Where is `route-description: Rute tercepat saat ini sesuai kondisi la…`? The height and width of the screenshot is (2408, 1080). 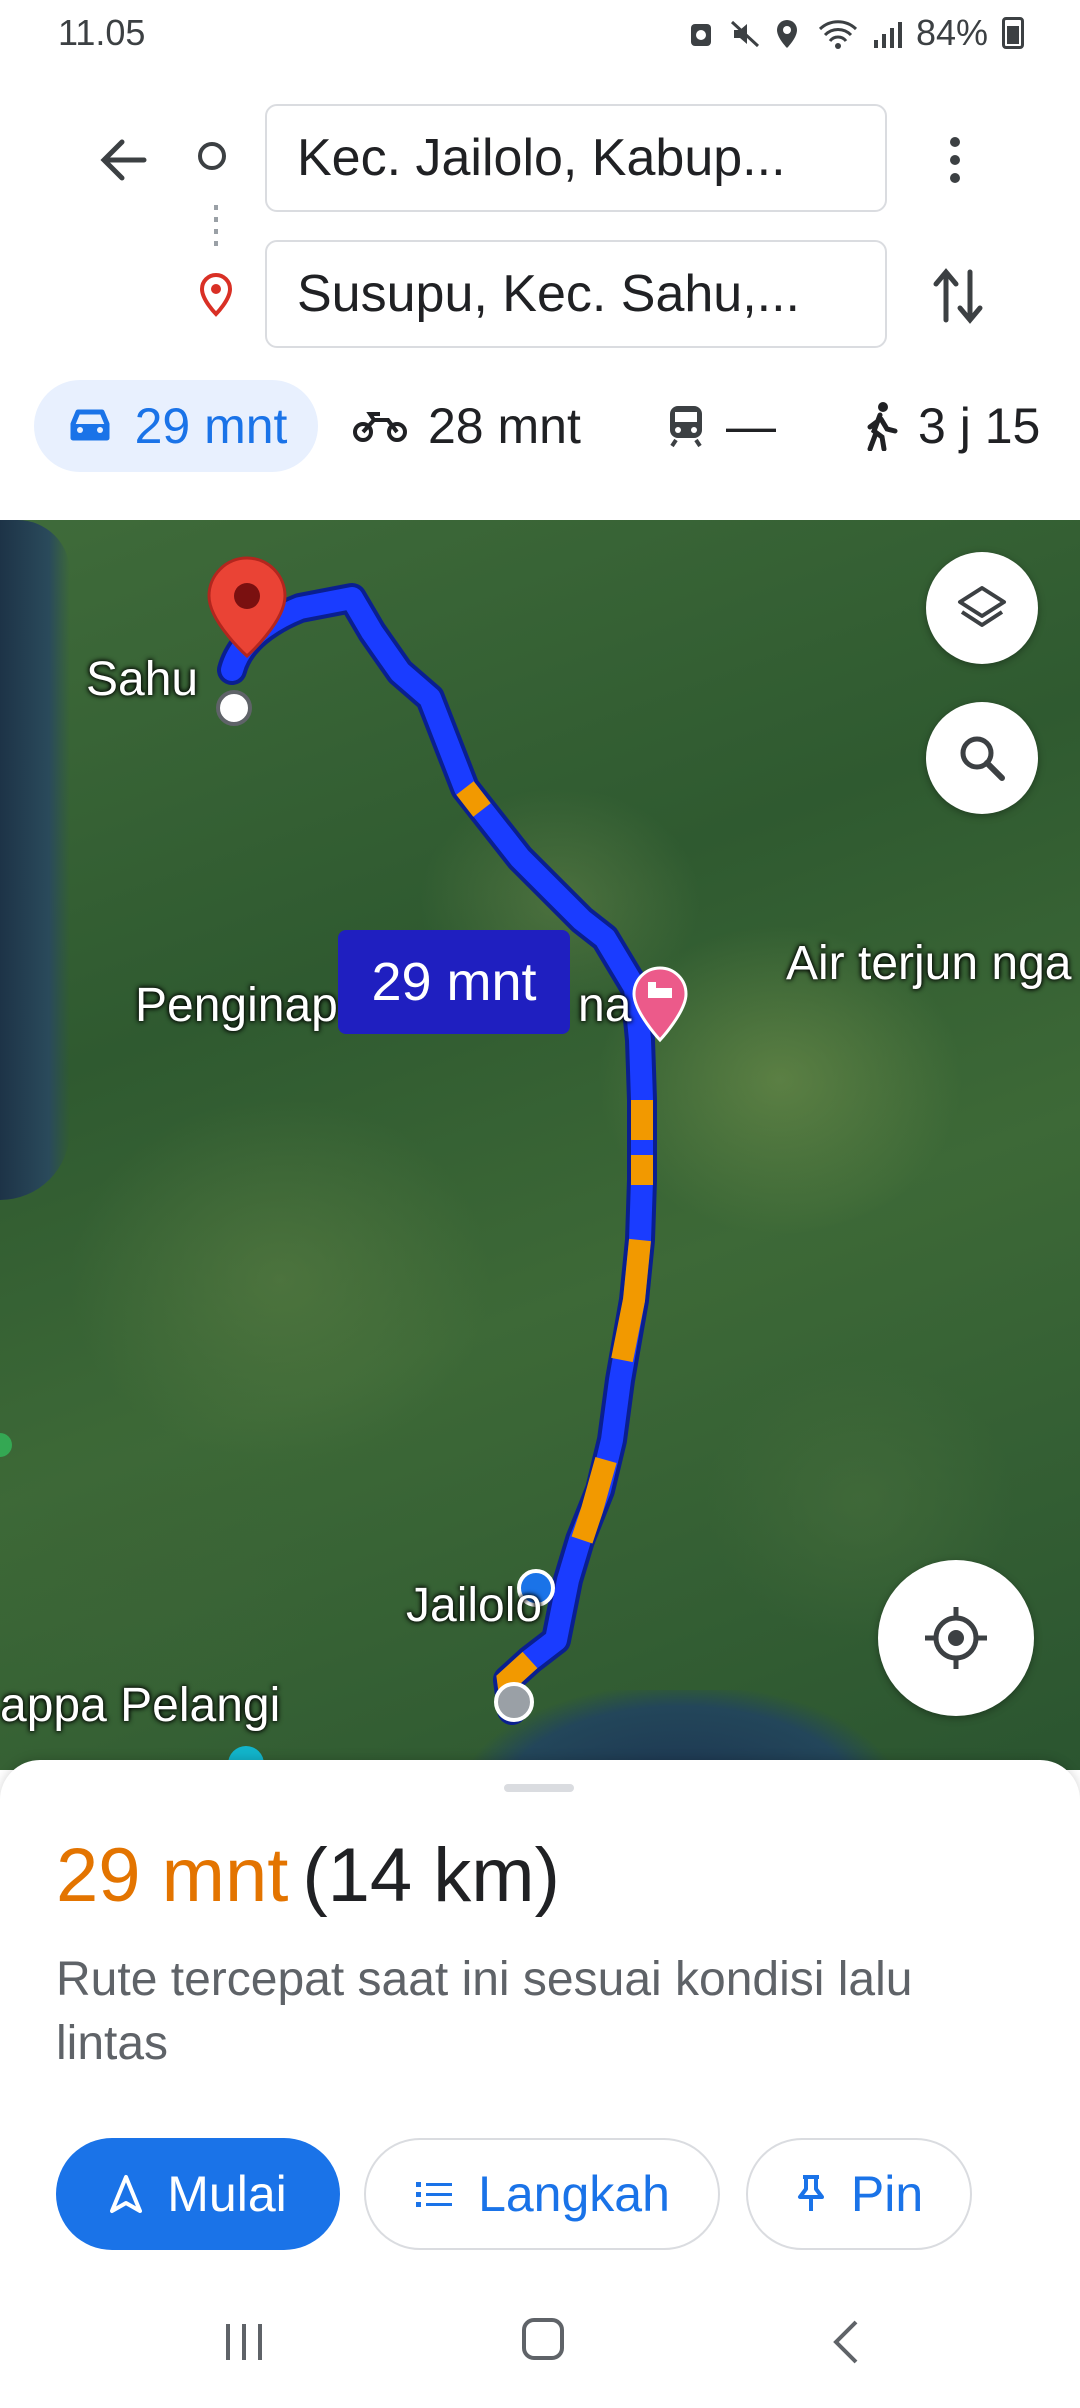 route-description: Rute tercepat saat ini sesuai kondisi la… is located at coordinates (484, 2011).